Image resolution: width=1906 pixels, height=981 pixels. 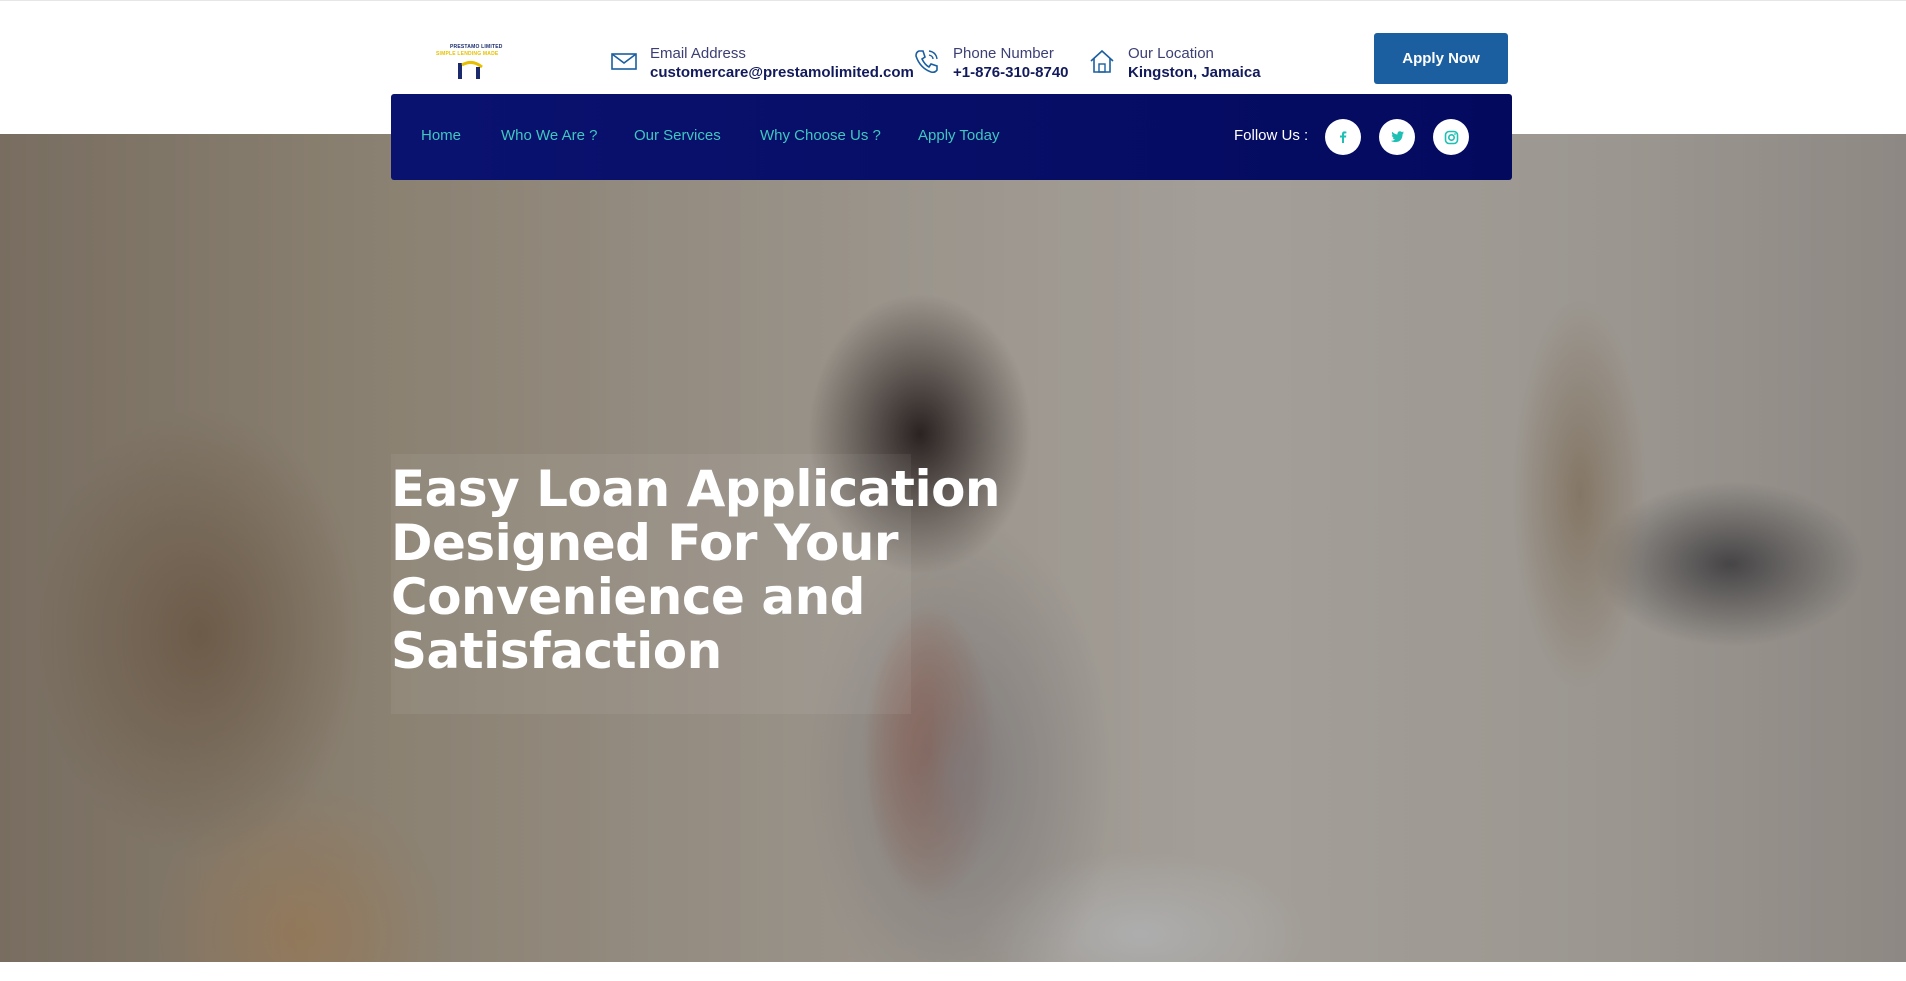 I want to click on facebook-glyph, so click(x=1343, y=137).